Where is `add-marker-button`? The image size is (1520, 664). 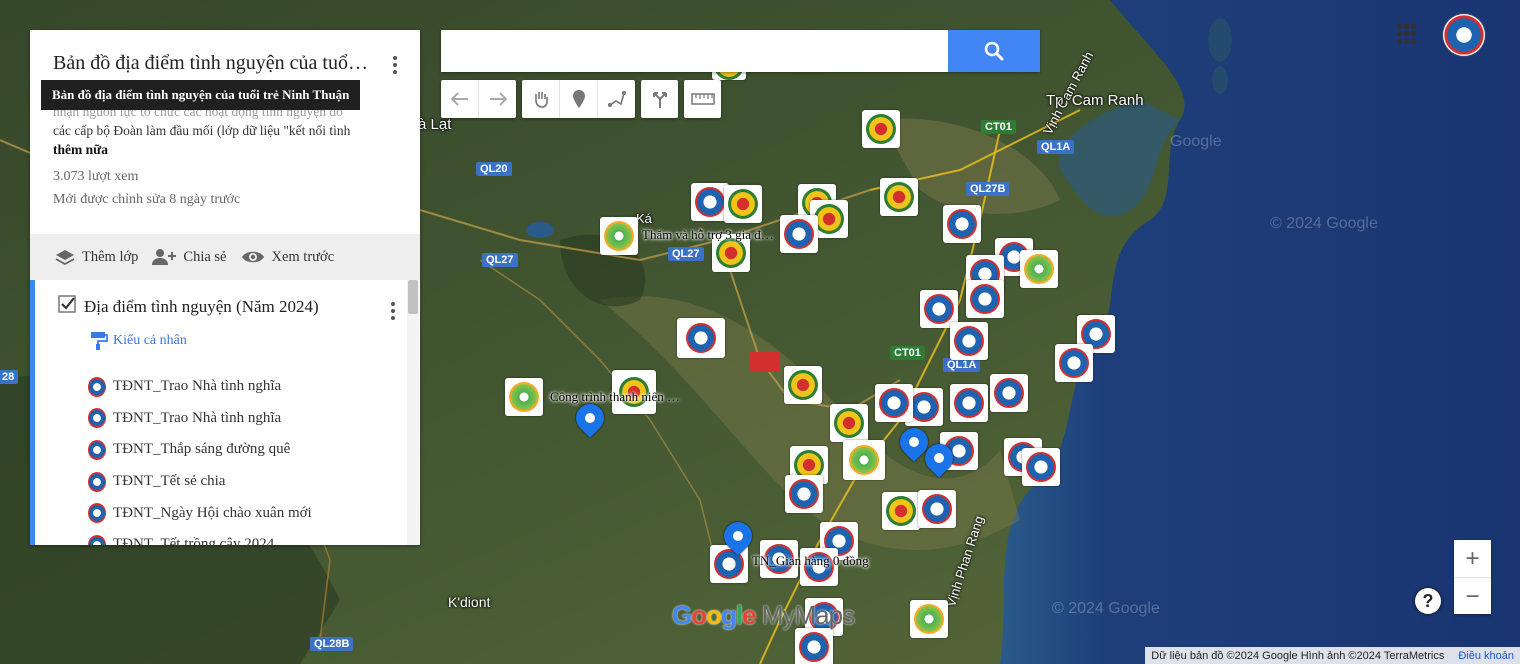 add-marker-button is located at coordinates (579, 99).